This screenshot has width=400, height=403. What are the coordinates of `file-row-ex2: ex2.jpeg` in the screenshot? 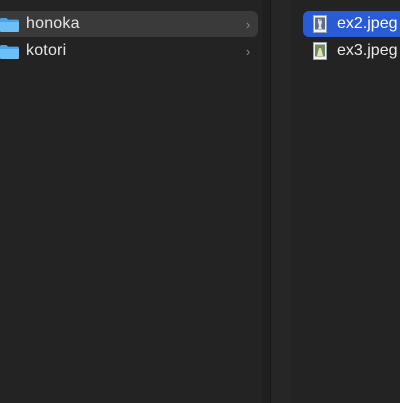 It's located at (351, 24).